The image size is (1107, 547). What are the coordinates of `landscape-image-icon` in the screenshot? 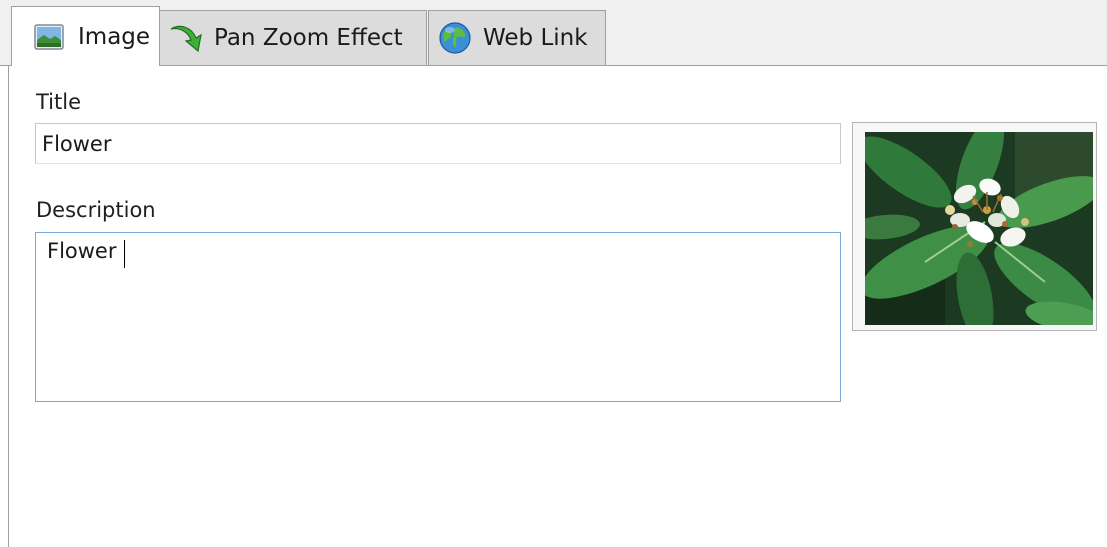 It's located at (49, 36).